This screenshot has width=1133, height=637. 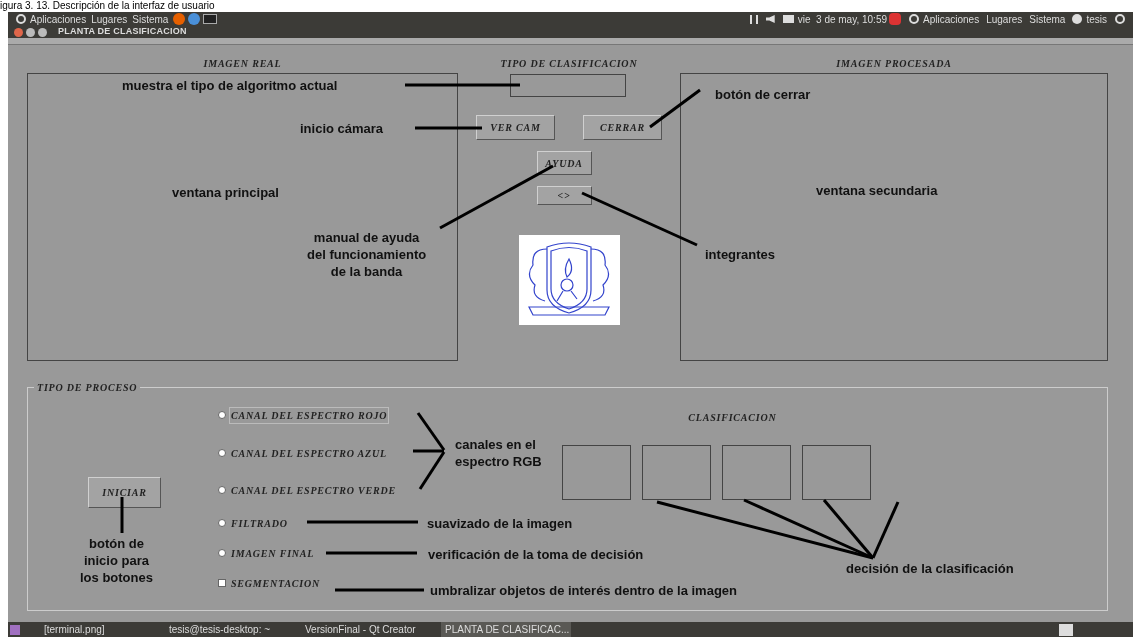 What do you see at coordinates (1066, 629) in the screenshot?
I see `trash-icon` at bounding box center [1066, 629].